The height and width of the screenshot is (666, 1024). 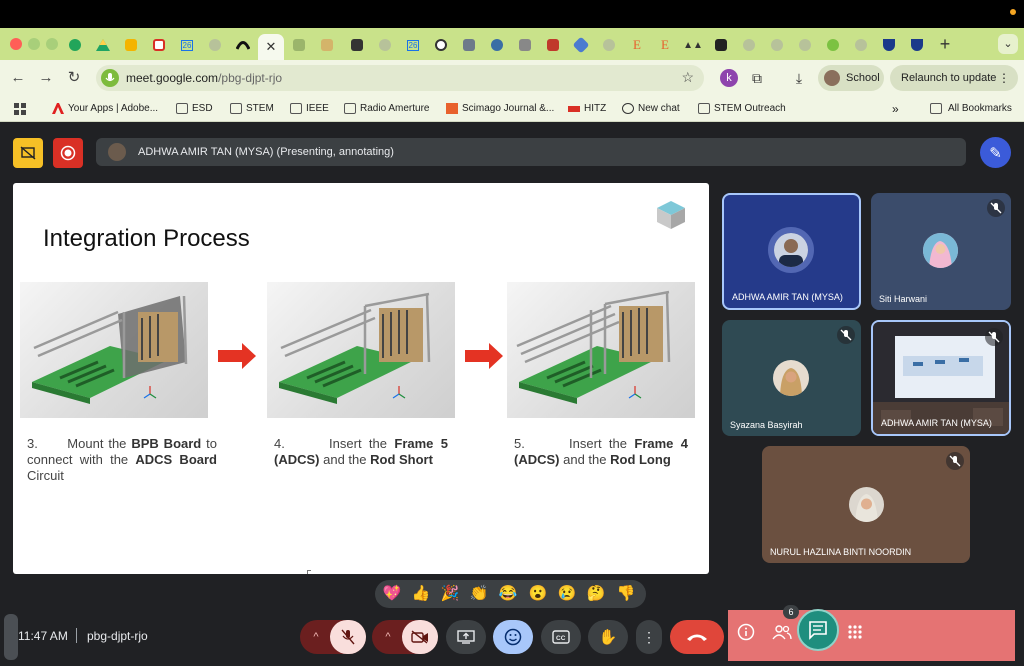 What do you see at coordinates (243, 45) in the screenshot?
I see `tab-arc` at bounding box center [243, 45].